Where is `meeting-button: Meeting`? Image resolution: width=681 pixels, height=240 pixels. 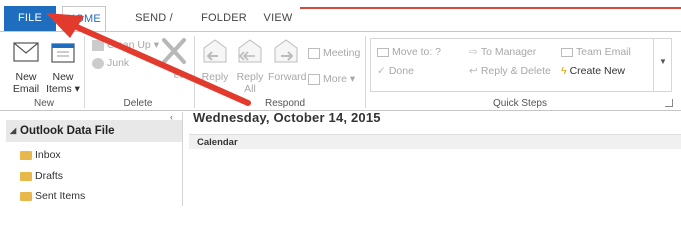 meeting-button: Meeting is located at coordinates (334, 53).